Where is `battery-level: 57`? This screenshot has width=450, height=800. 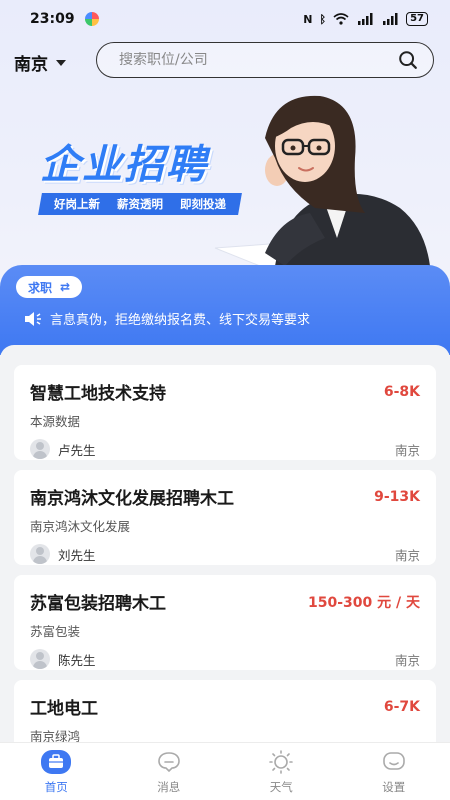 battery-level: 57 is located at coordinates (417, 19).